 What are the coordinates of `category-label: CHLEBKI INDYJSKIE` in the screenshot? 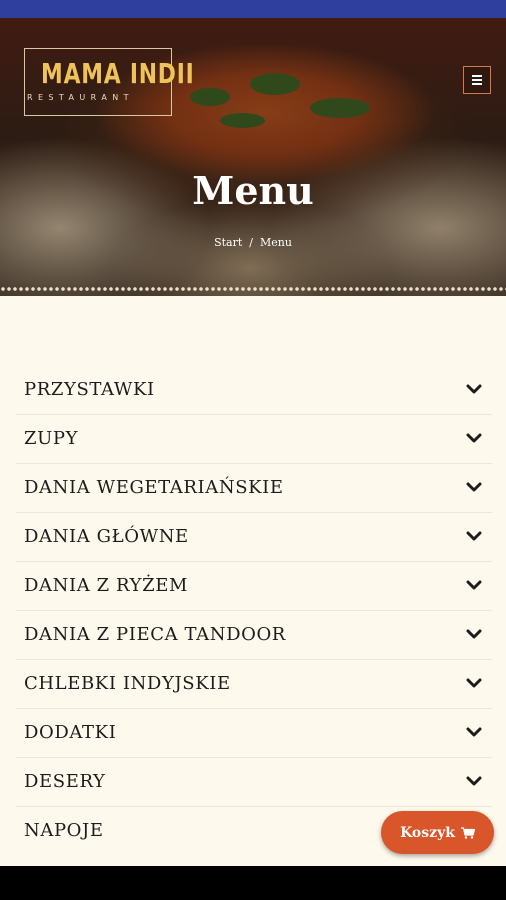 It's located at (127, 683).